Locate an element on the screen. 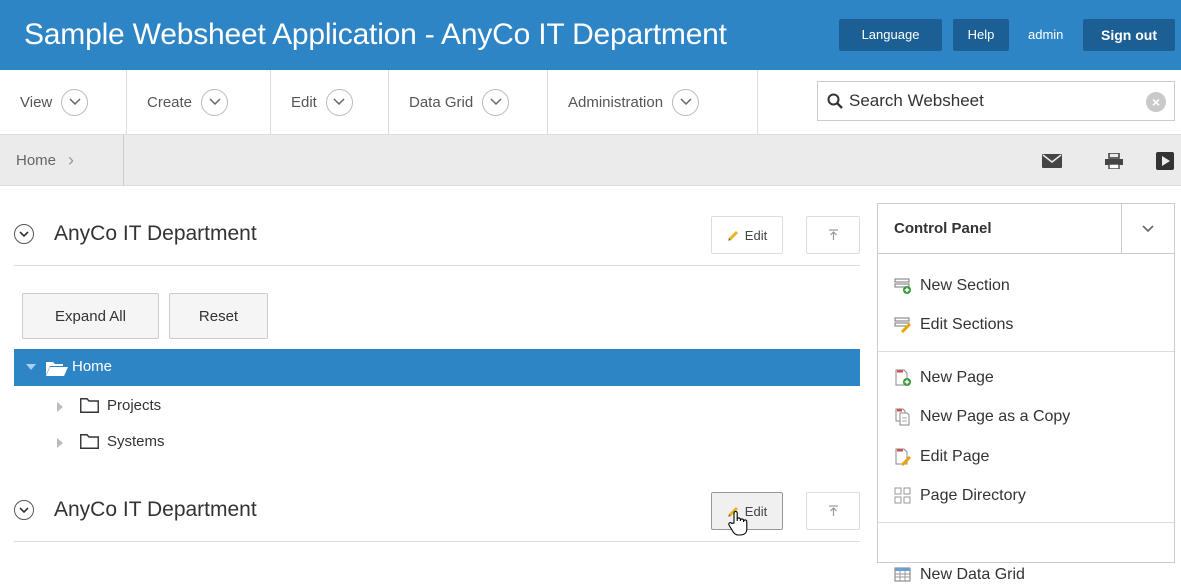 Image resolution: width=1181 pixels, height=588 pixels. control-panel-title: Control Panel is located at coordinates (943, 228).